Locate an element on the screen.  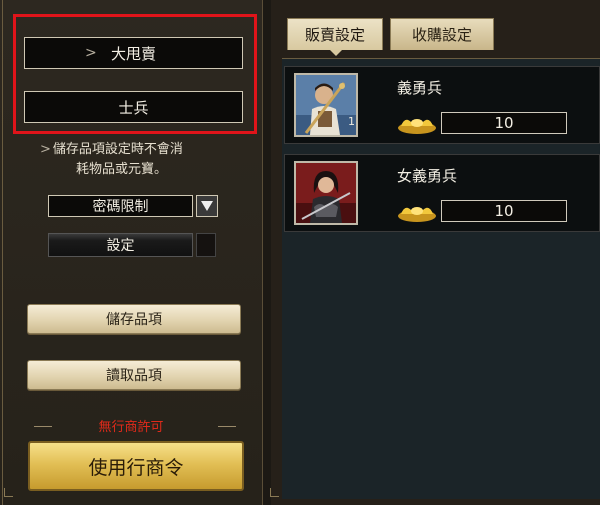
tab-sell-label: 販賣設定 is located at coordinates (334, 35).